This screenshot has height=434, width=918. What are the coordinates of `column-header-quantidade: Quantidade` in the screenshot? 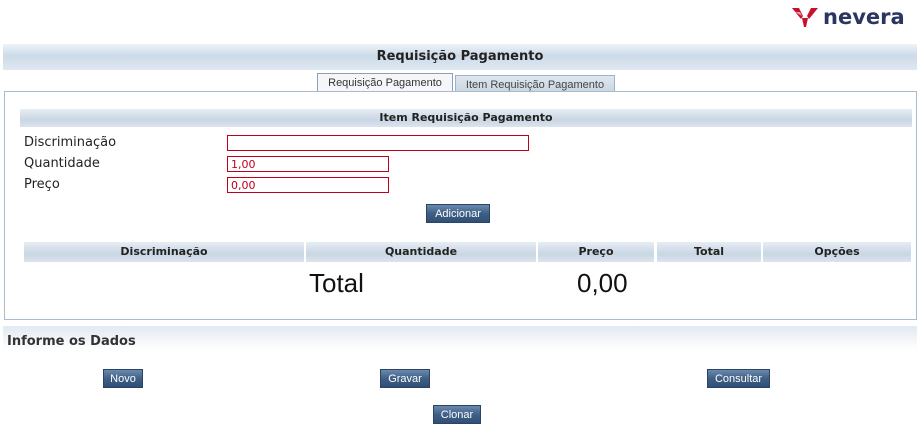 It's located at (421, 252).